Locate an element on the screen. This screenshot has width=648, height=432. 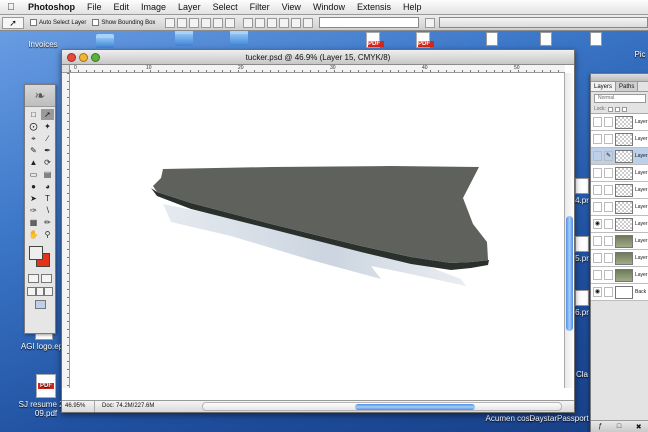
horizontal-scrollbar is located at coordinates (382, 406).